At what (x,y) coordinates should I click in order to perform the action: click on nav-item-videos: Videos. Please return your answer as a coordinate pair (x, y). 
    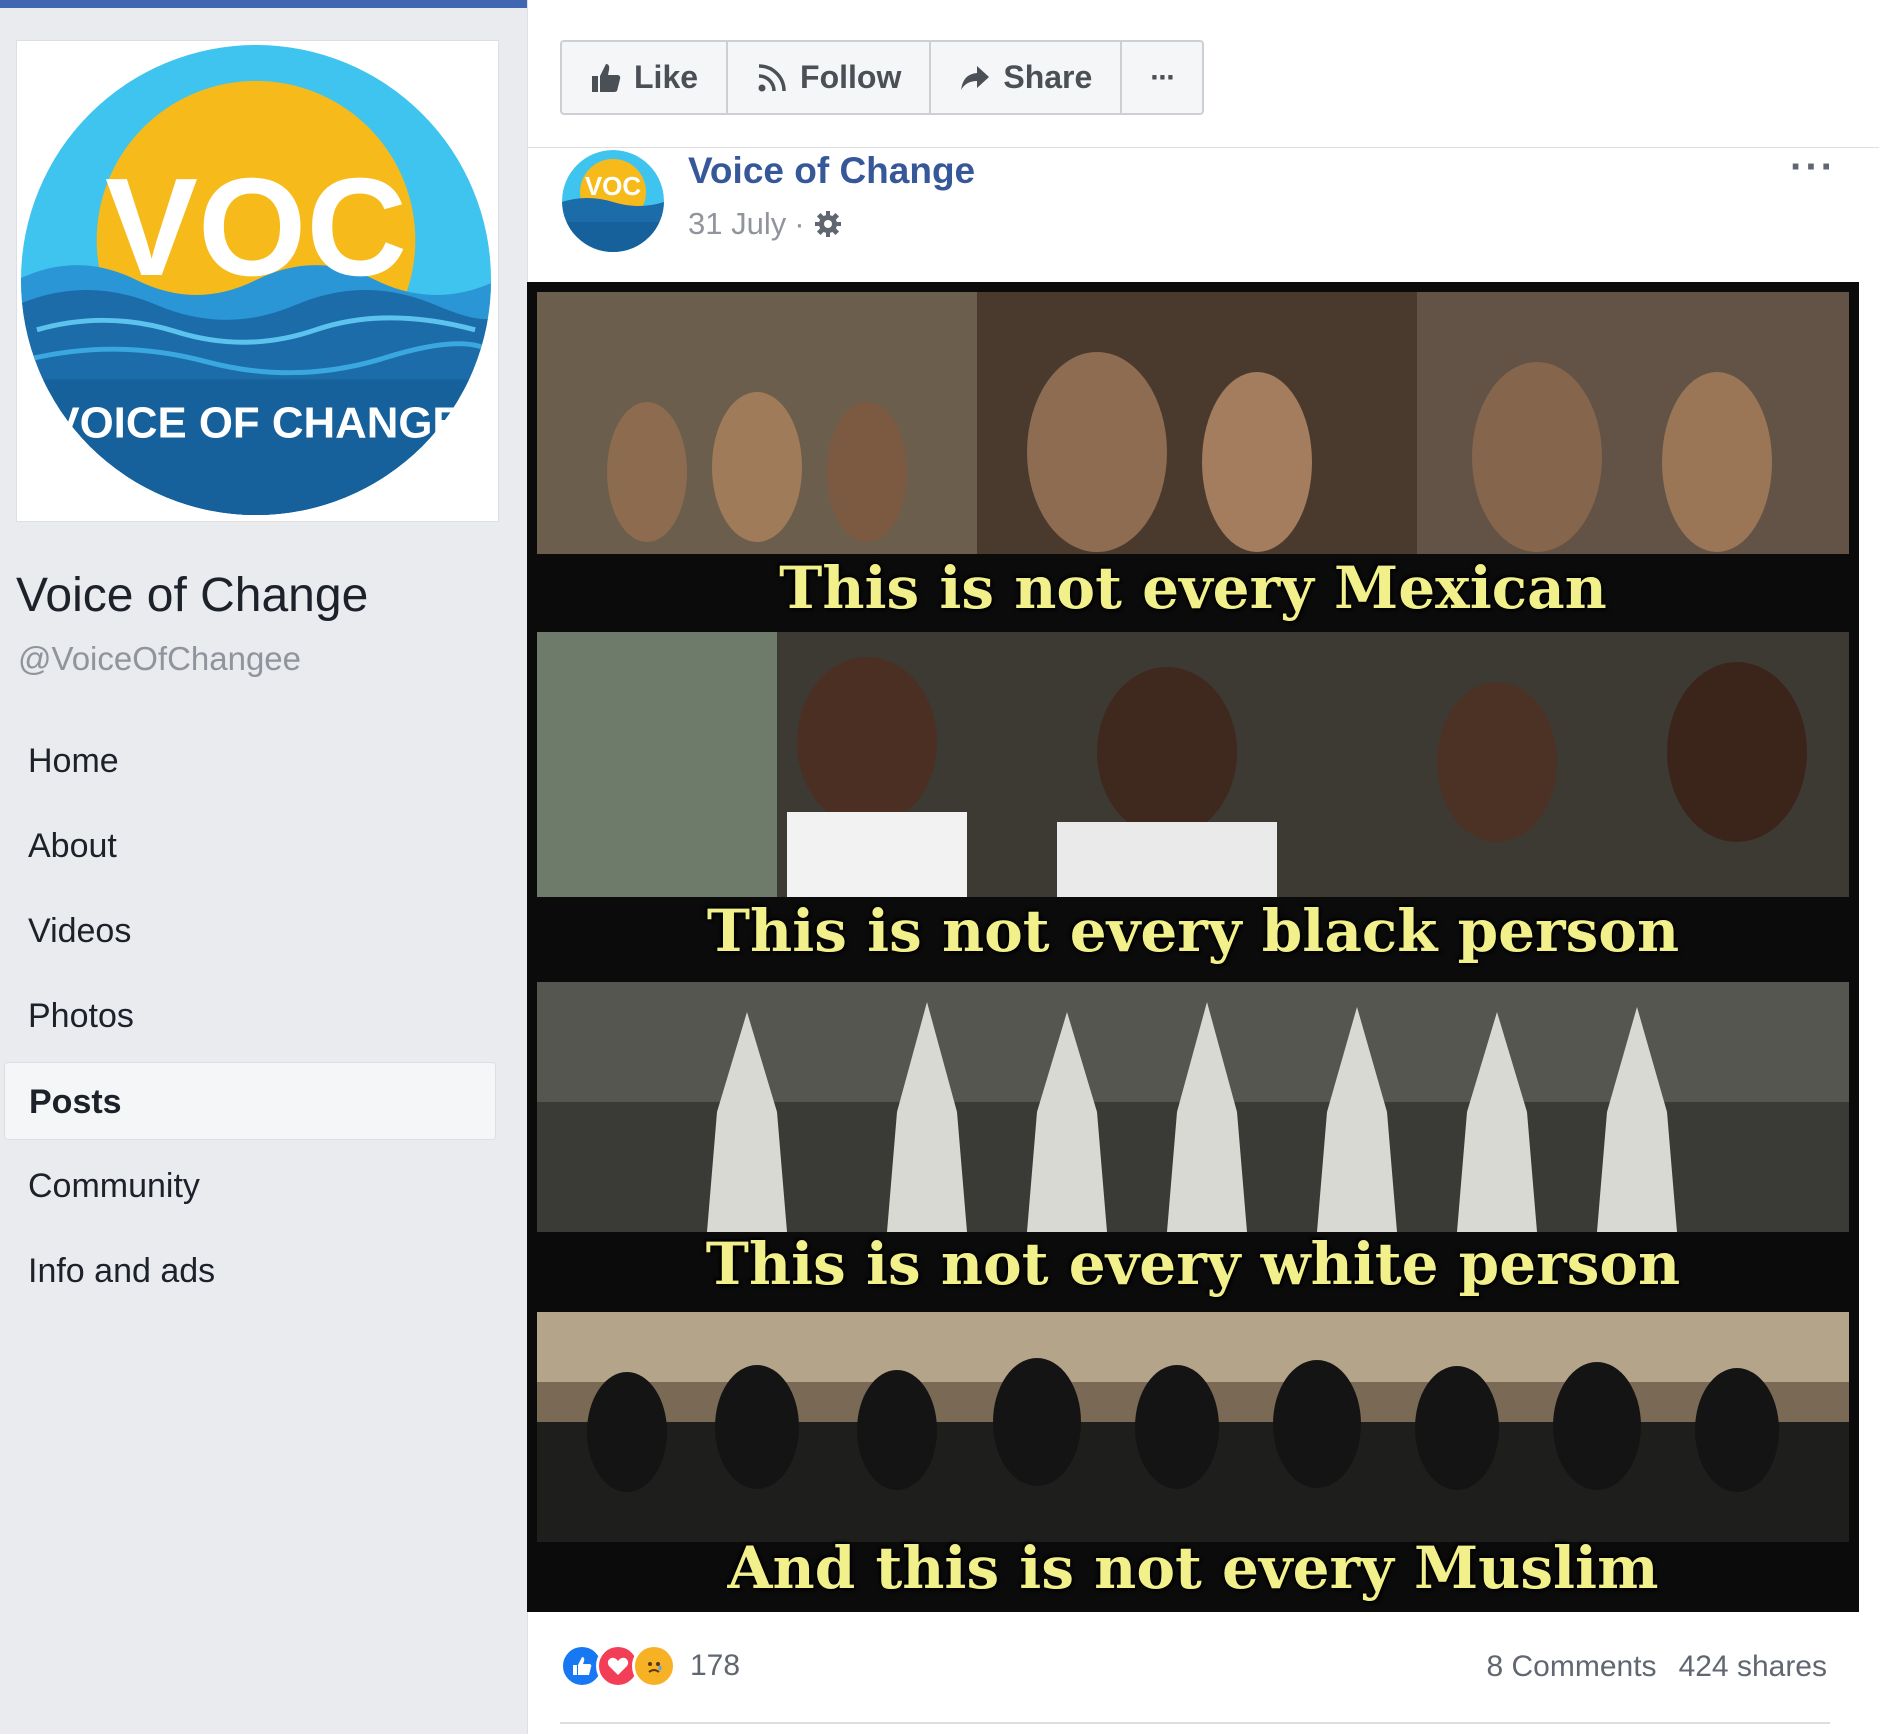
    Looking at the image, I should click on (250, 931).